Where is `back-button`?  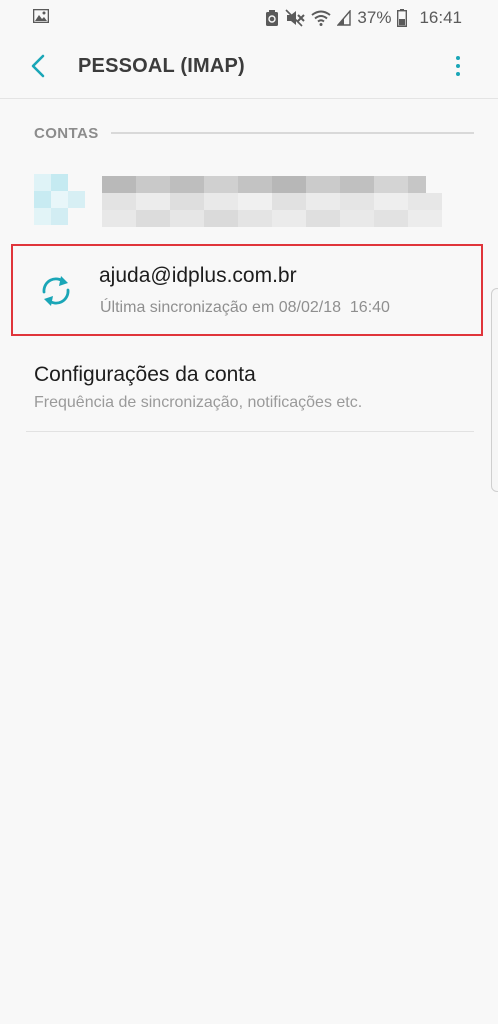
back-button is located at coordinates (38, 66).